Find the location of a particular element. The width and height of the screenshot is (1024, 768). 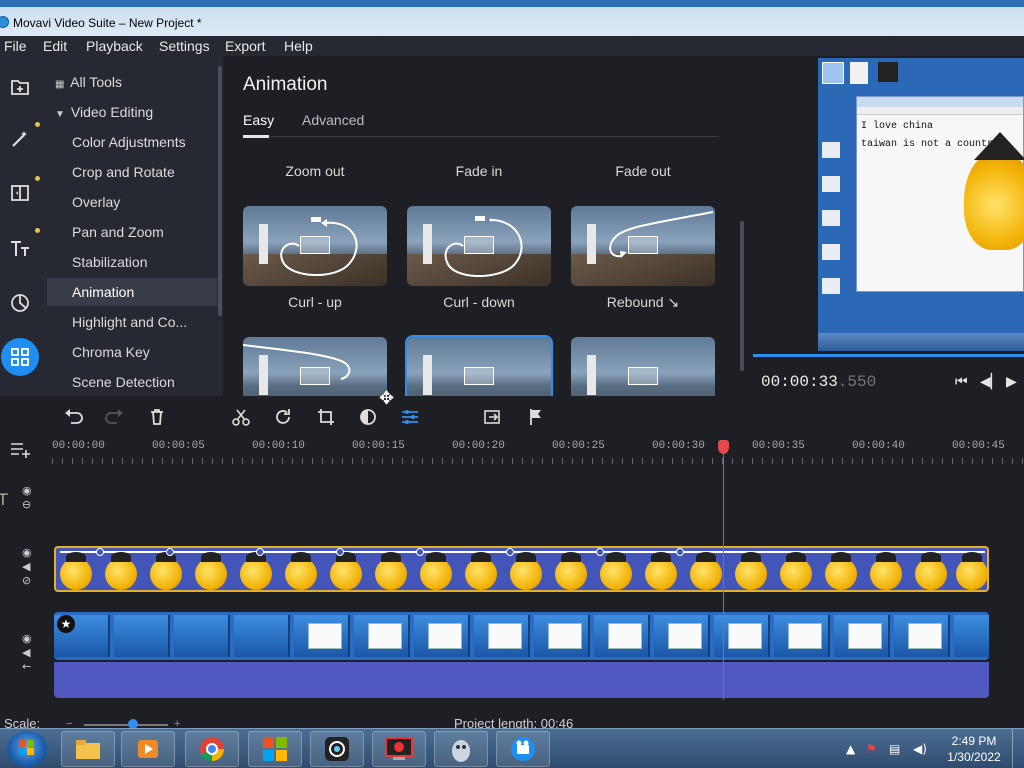

menu-export: Export is located at coordinates (245, 46).